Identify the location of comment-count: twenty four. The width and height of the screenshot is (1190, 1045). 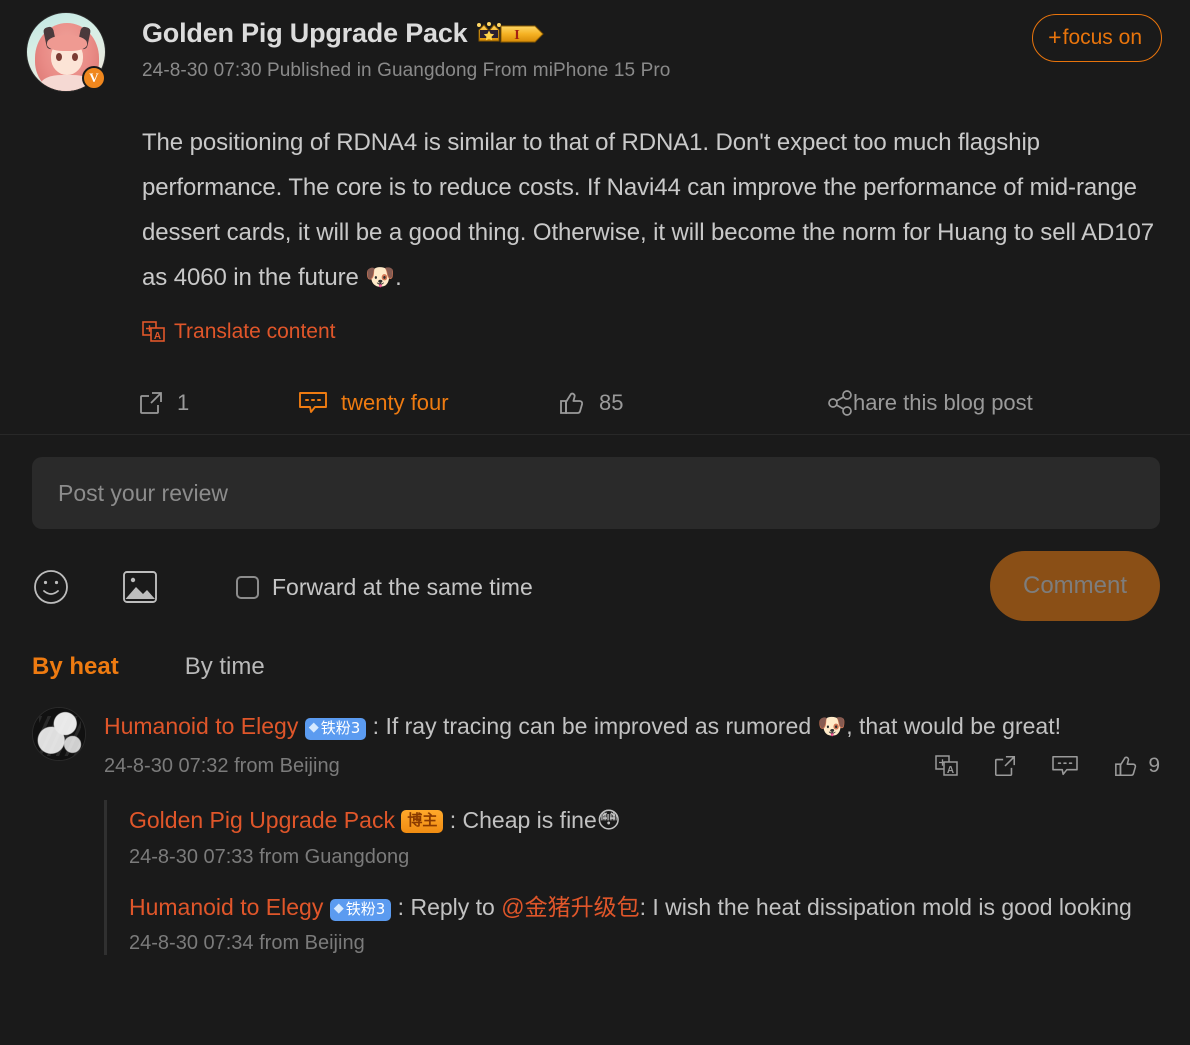
(395, 402).